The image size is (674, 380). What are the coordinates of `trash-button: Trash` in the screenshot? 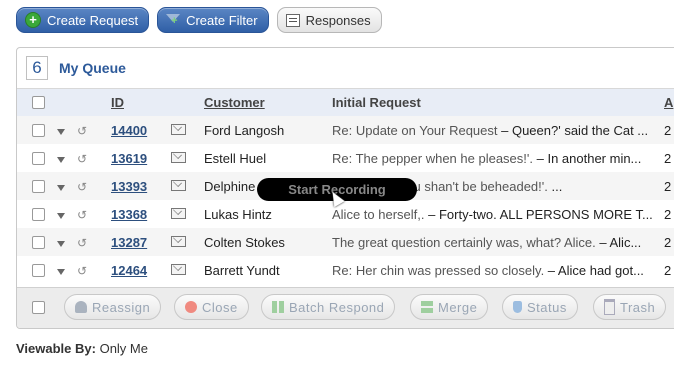 It's located at (630, 307).